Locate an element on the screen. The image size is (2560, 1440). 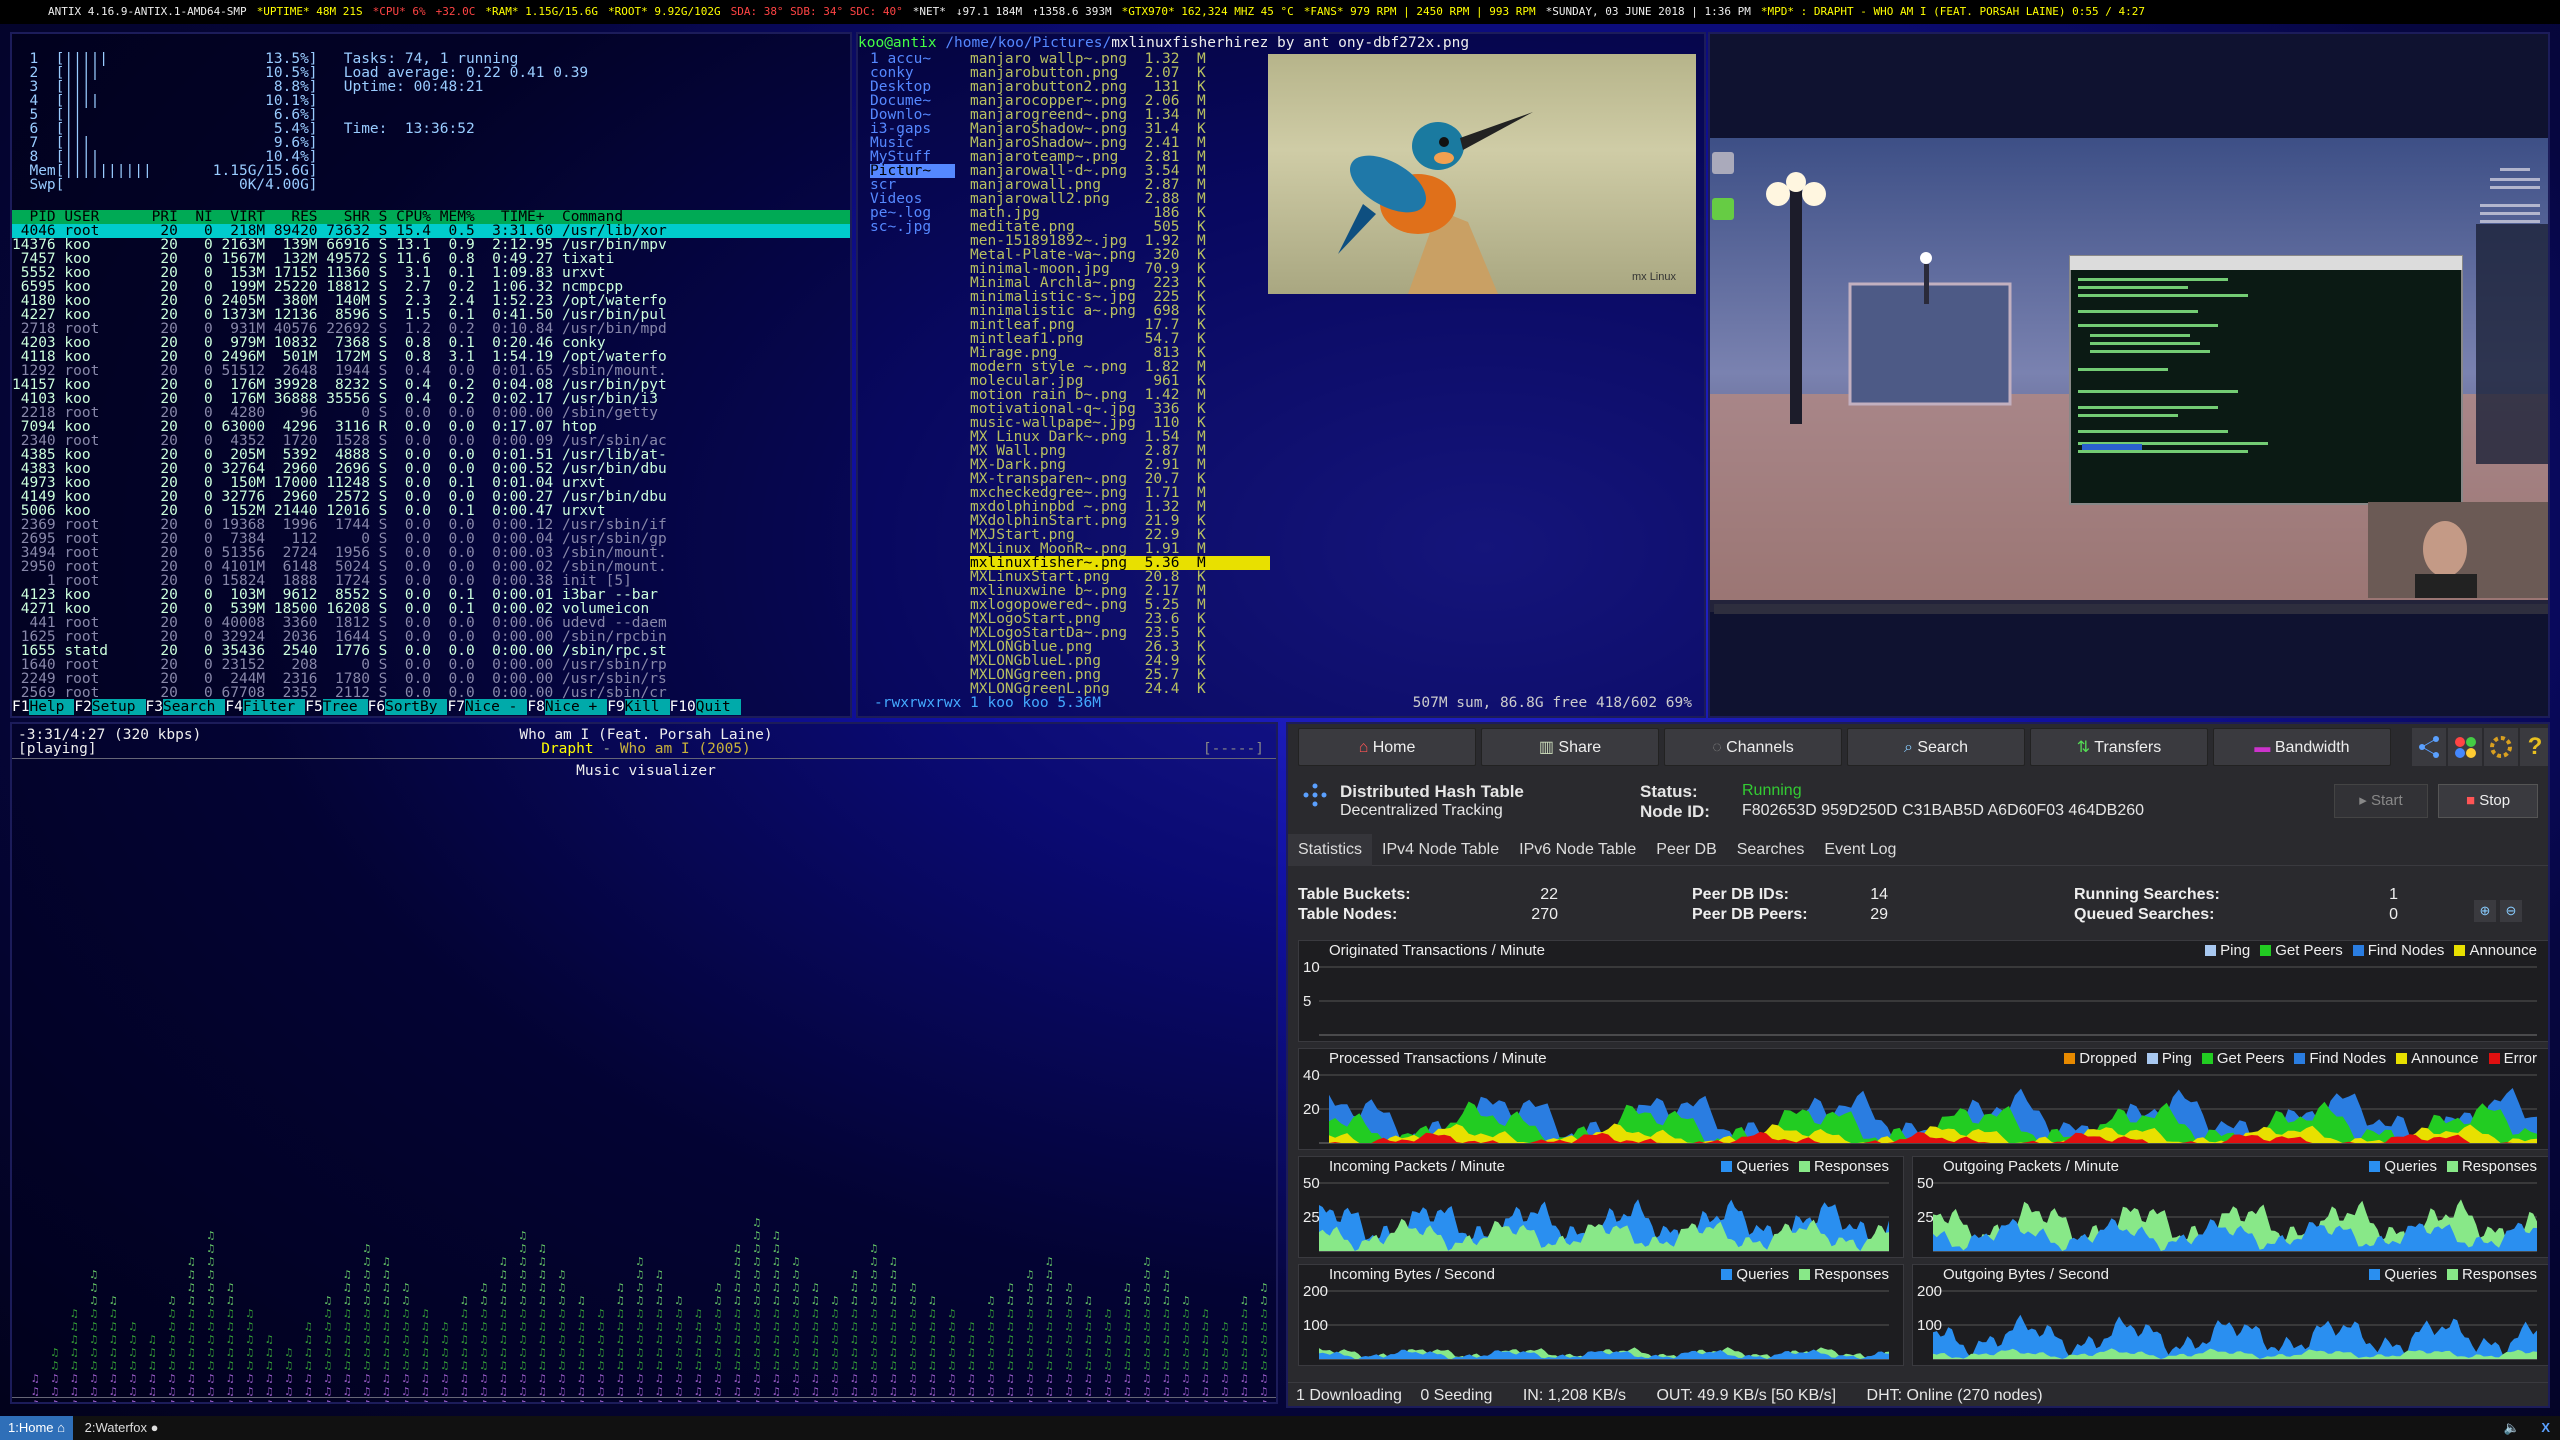
nav-channels-button: ◌ Channels is located at coordinates (1753, 747).